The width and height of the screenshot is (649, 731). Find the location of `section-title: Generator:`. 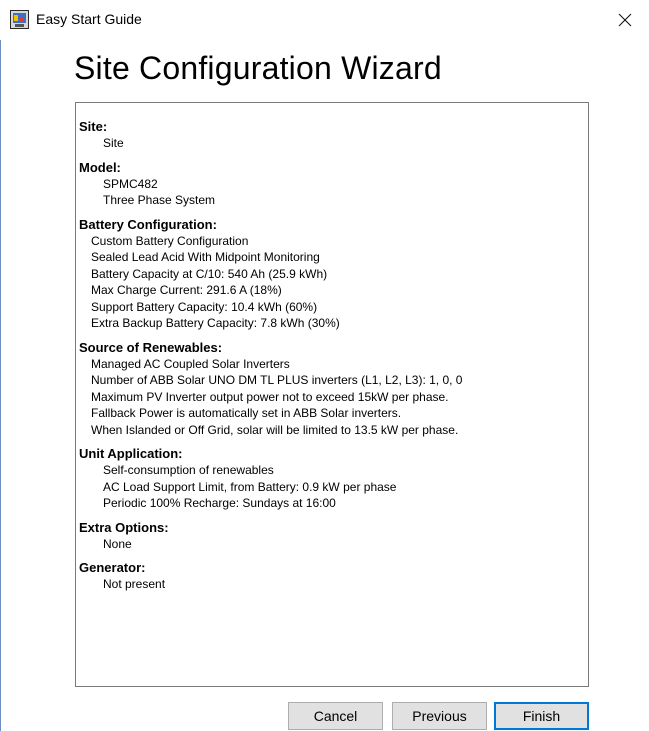

section-title: Generator: is located at coordinates (112, 567).